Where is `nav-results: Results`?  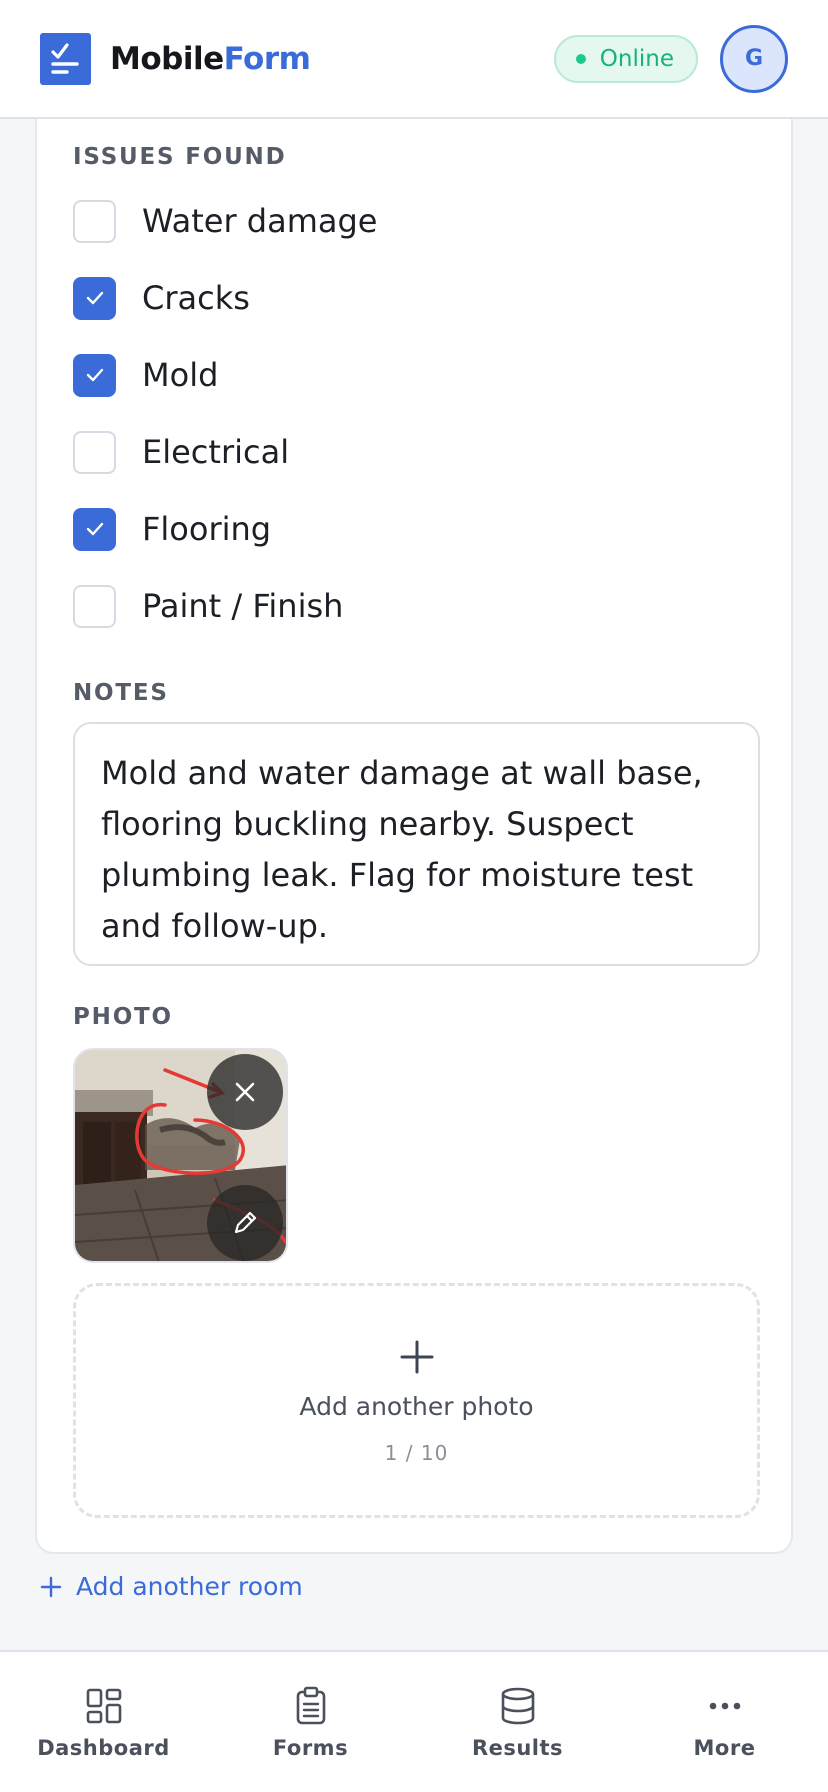
nav-results: Results is located at coordinates (517, 1722).